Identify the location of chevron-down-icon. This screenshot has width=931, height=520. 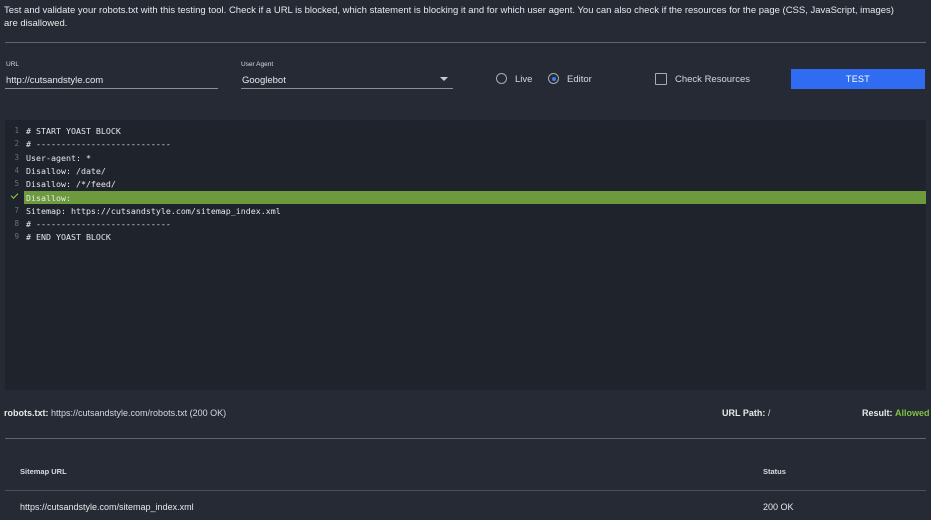
(444, 79).